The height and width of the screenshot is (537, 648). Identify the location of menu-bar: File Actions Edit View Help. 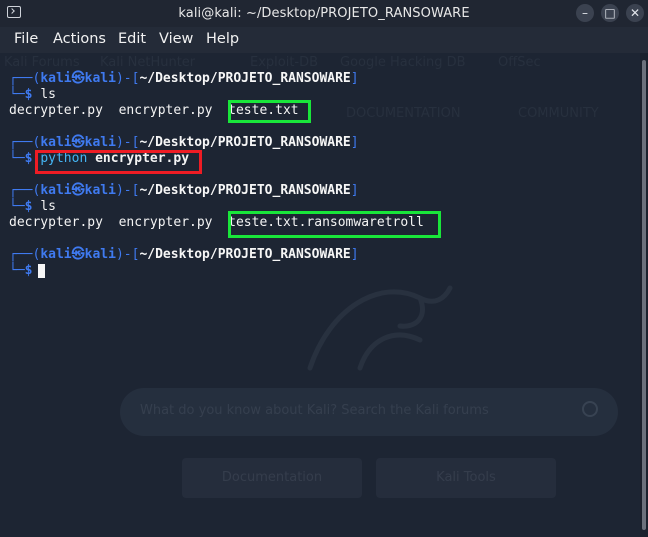
(324, 40).